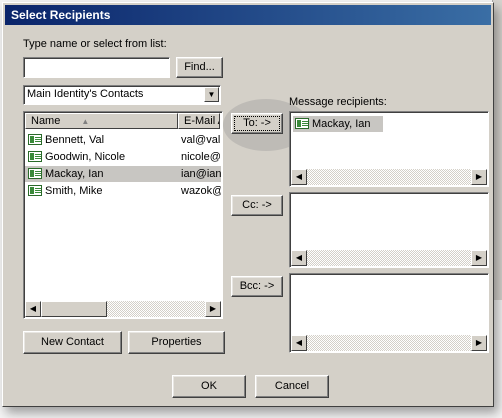 The width and height of the screenshot is (502, 418). I want to click on cc-recipients-list: ◀ ▶, so click(389, 230).